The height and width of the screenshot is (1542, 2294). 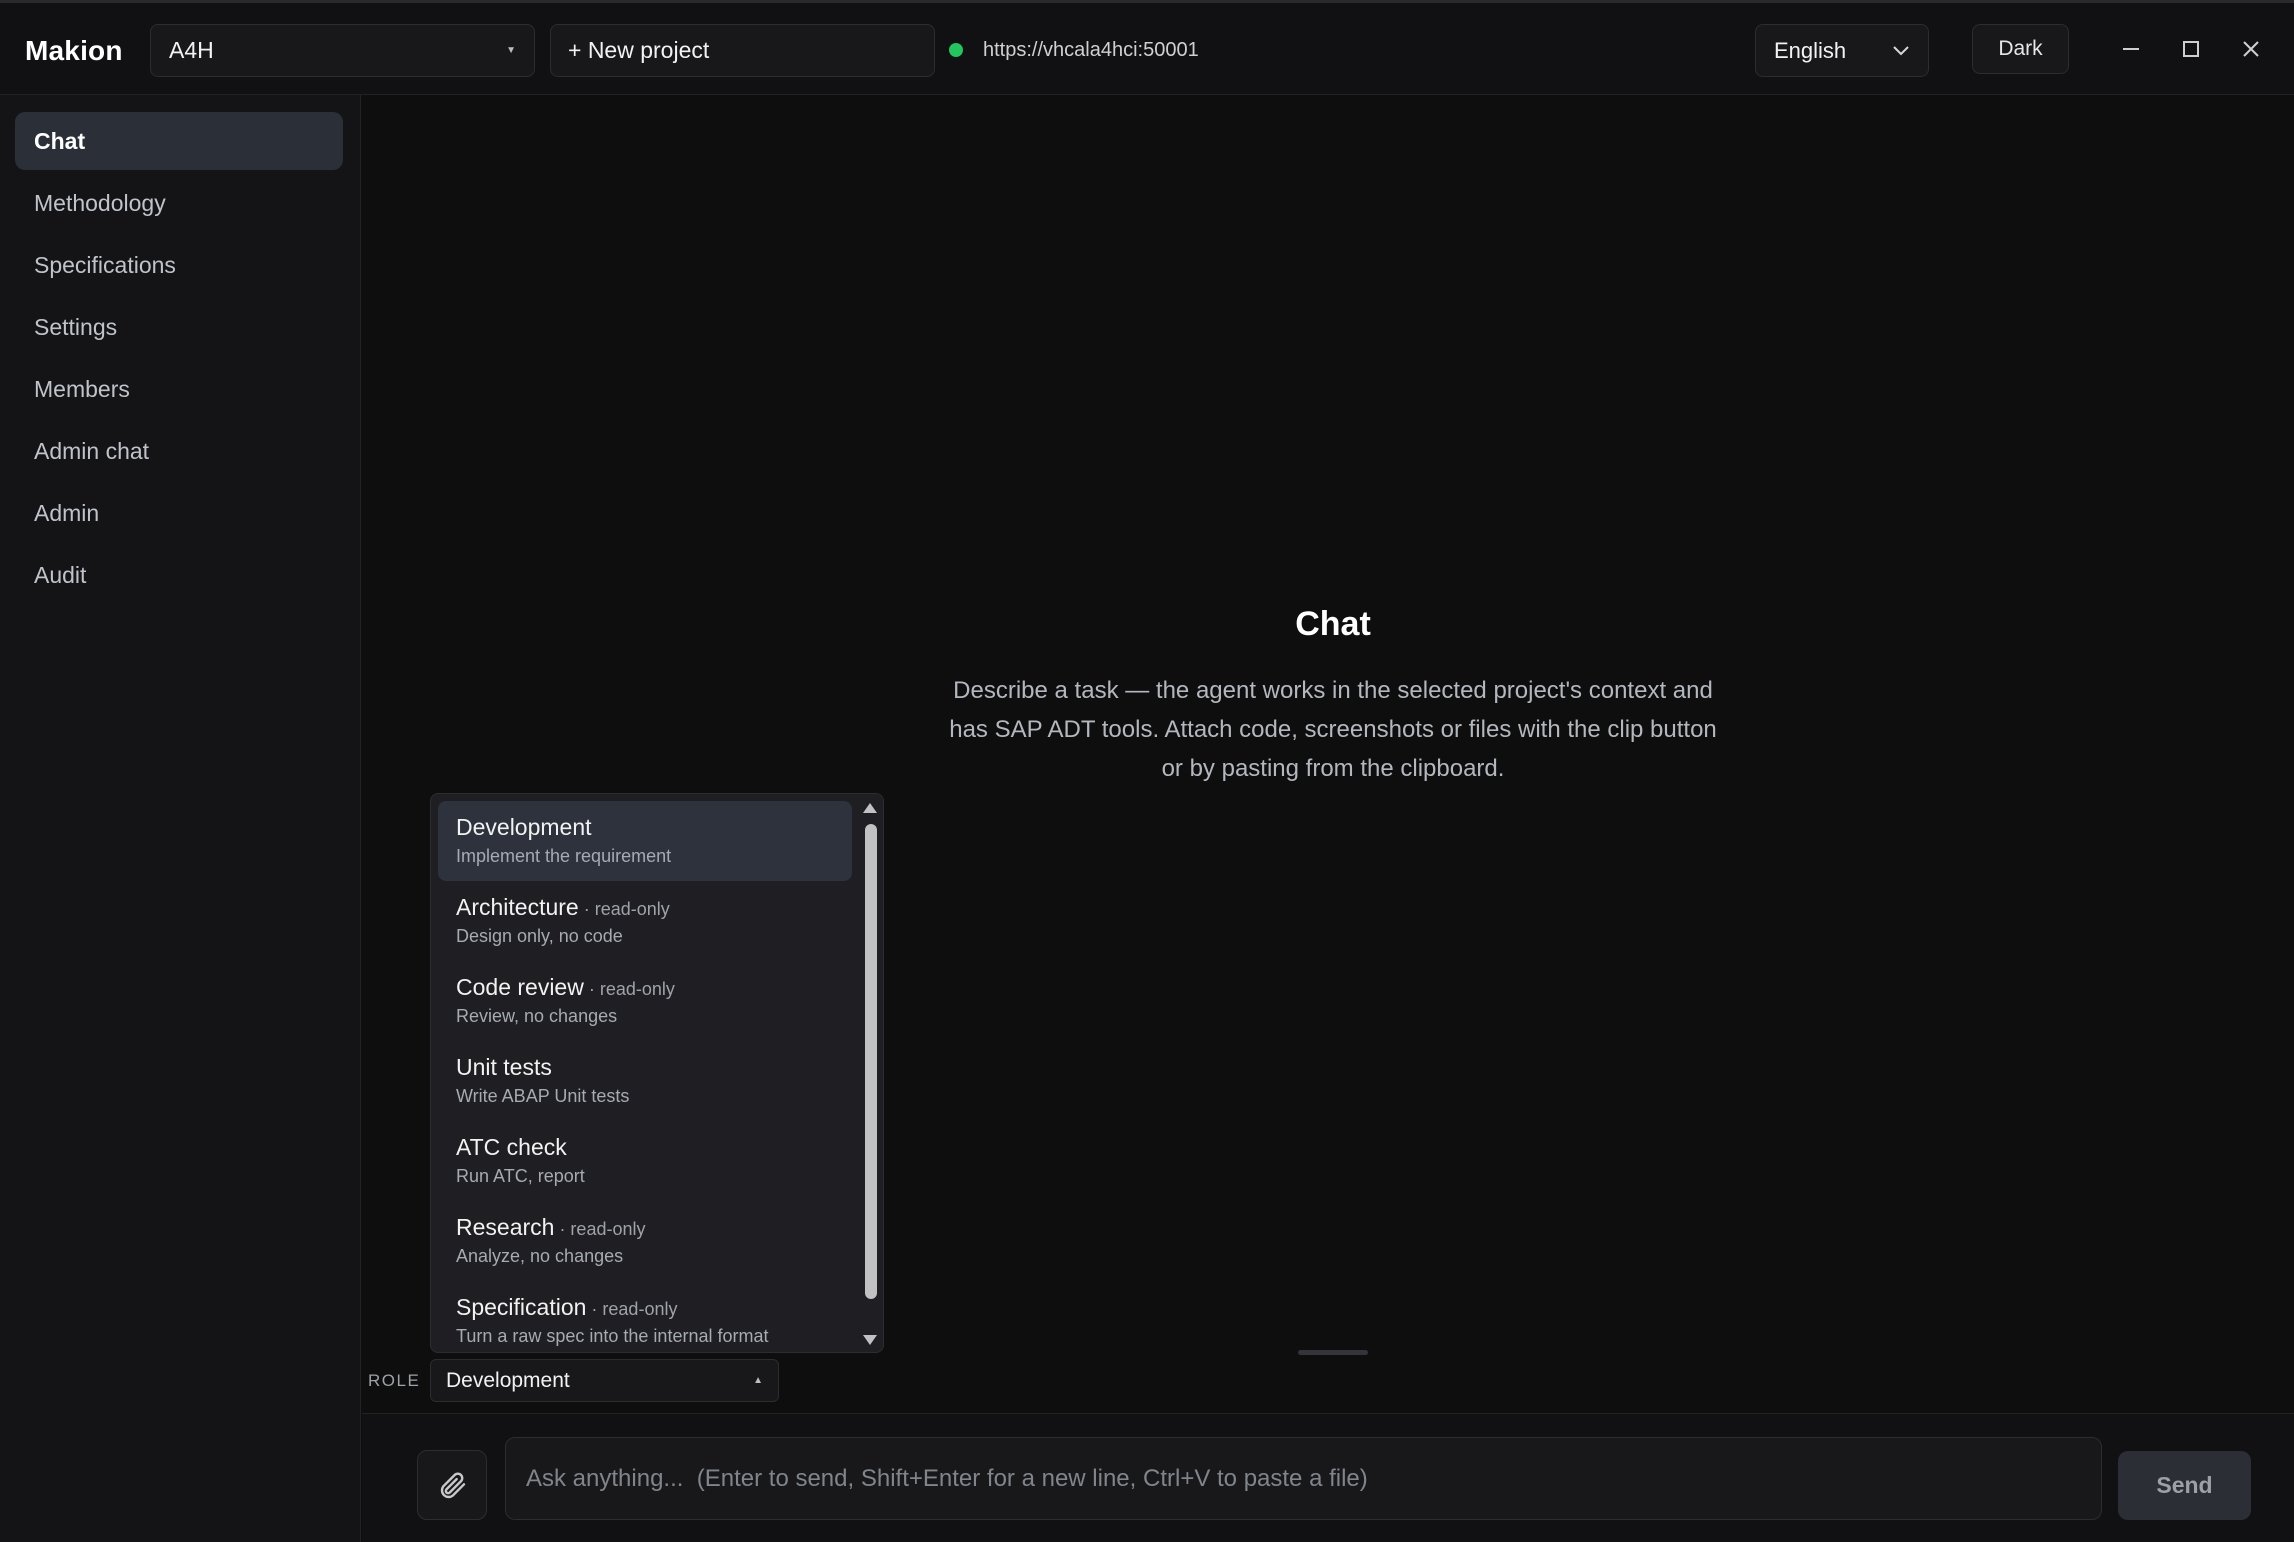 What do you see at coordinates (645, 1241) in the screenshot?
I see `role-option-research: Research · read-only Analyze, no changes` at bounding box center [645, 1241].